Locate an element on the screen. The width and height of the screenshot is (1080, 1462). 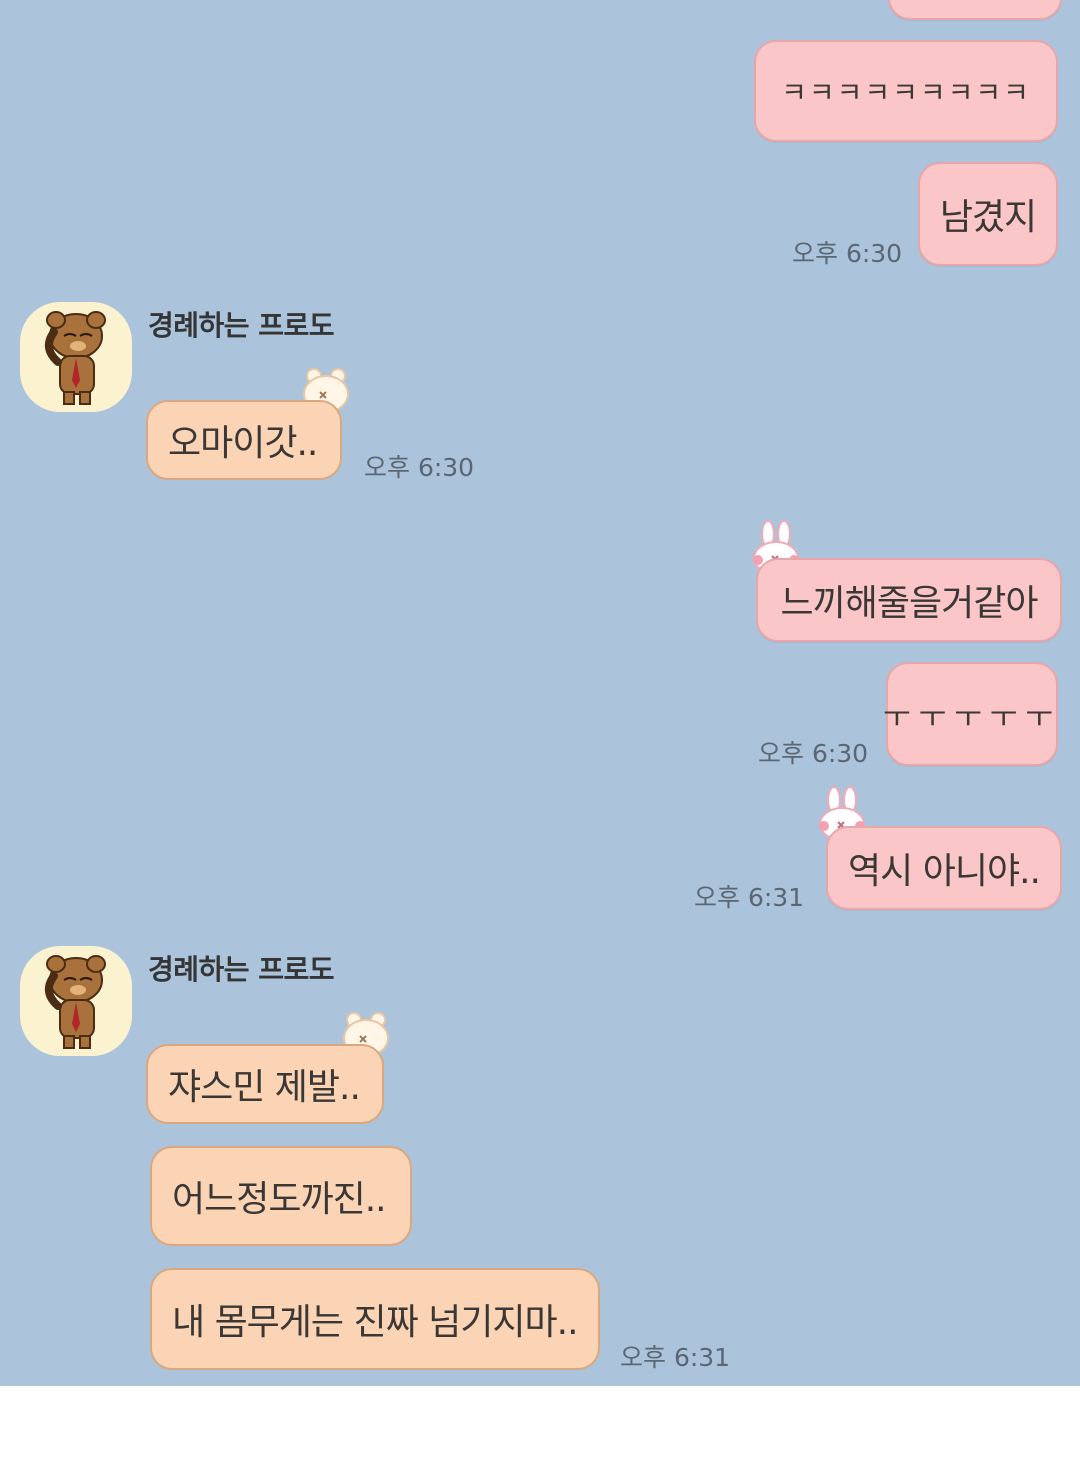
message-text: 쟈스민 제발.. is located at coordinates (264, 1087).